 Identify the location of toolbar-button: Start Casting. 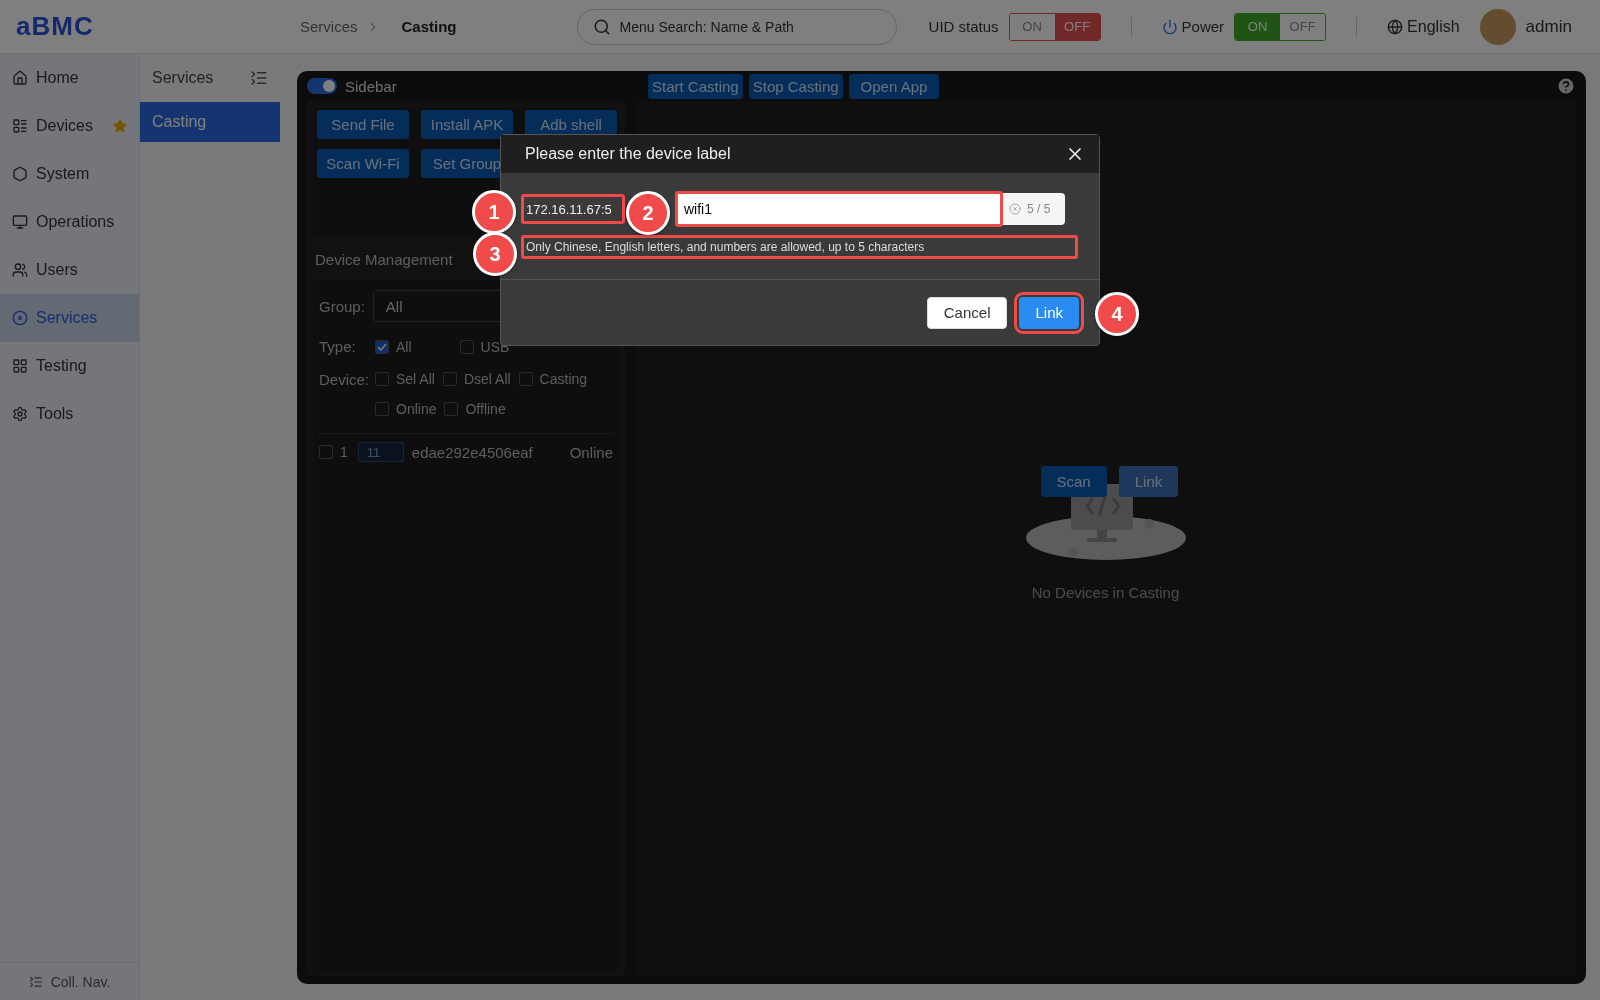
(695, 86).